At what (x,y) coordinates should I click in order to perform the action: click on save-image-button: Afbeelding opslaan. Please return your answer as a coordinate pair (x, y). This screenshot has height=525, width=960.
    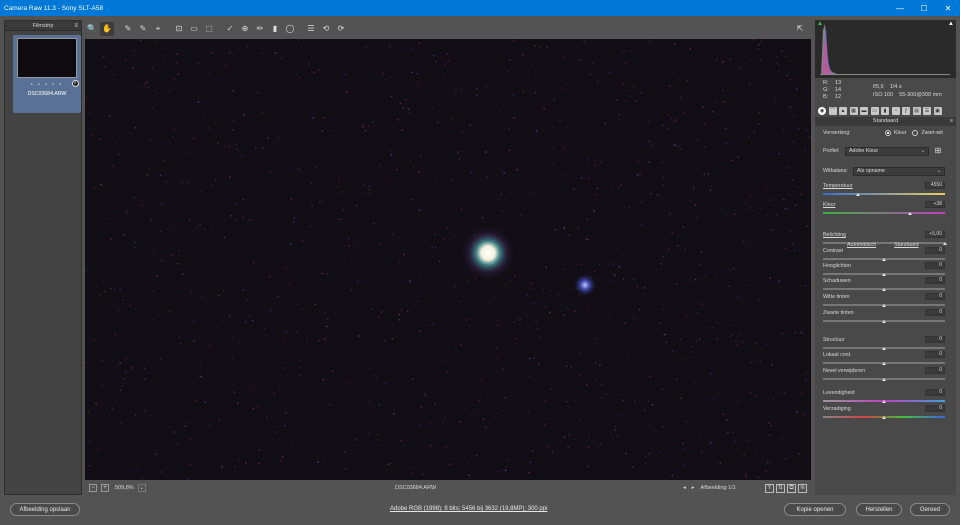
    Looking at the image, I should click on (45, 509).